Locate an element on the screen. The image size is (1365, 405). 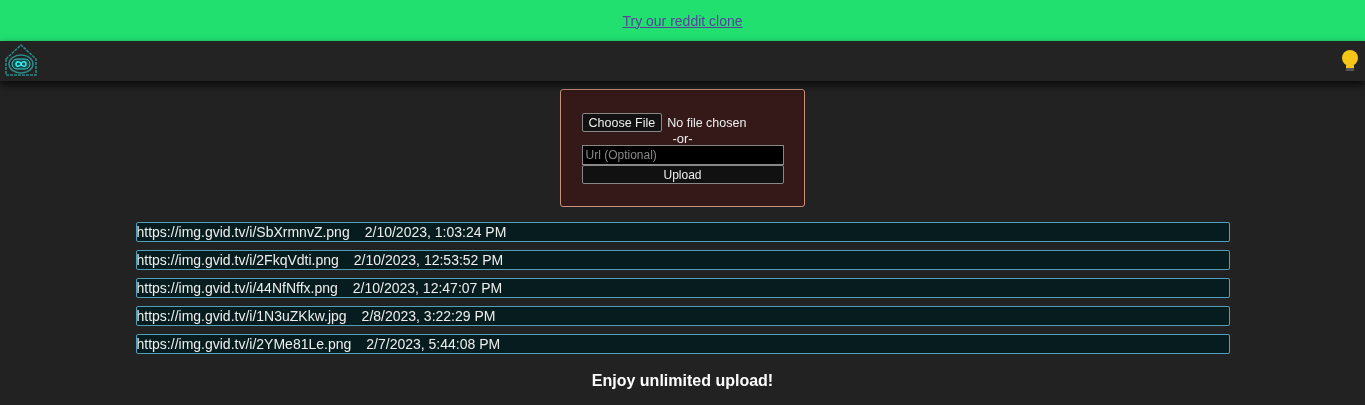
upload-url: https://img.gvid.tv/i/1N3uZKkw.jpg is located at coordinates (241, 316).